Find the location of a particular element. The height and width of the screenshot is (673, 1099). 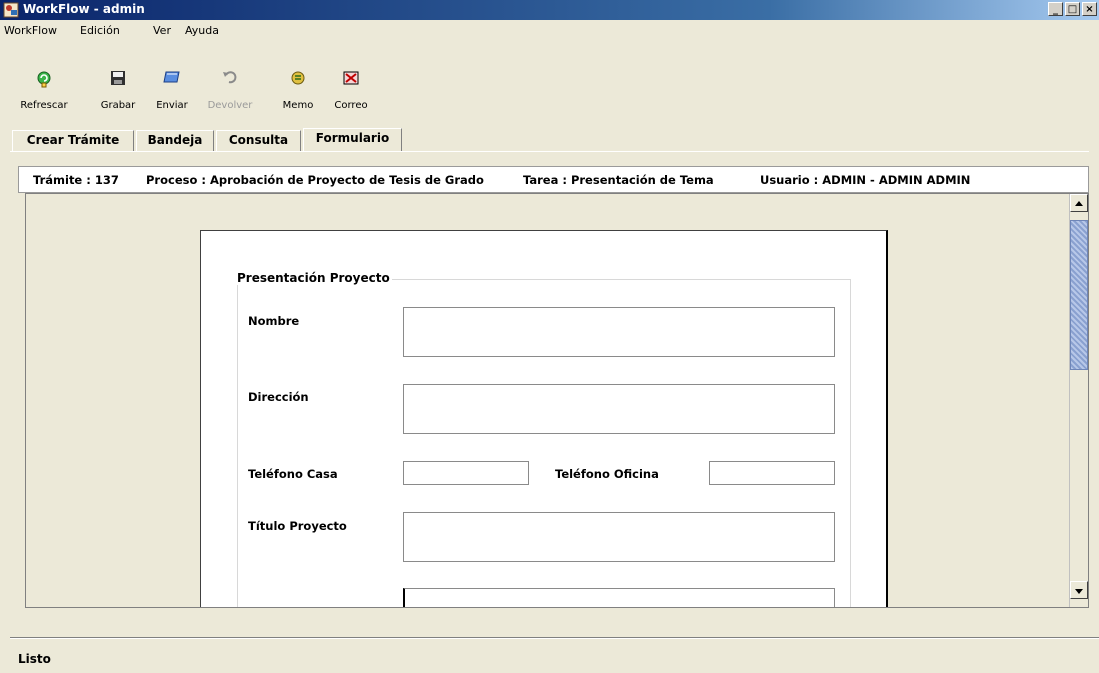

menu-ver: Ver is located at coordinates (162, 30).